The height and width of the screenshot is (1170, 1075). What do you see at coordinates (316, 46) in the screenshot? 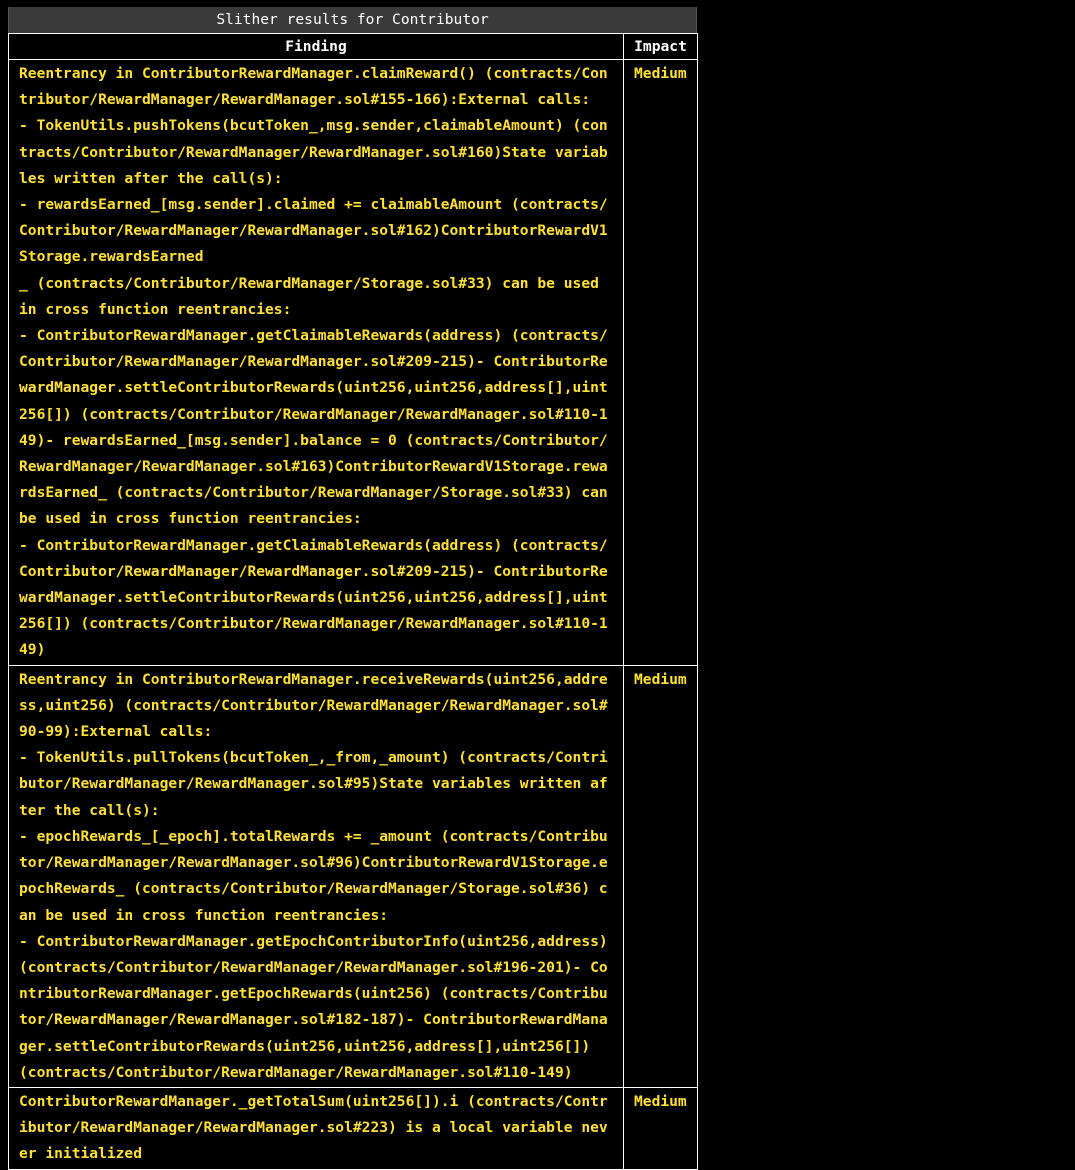
I see `column-header-finding: Finding` at bounding box center [316, 46].